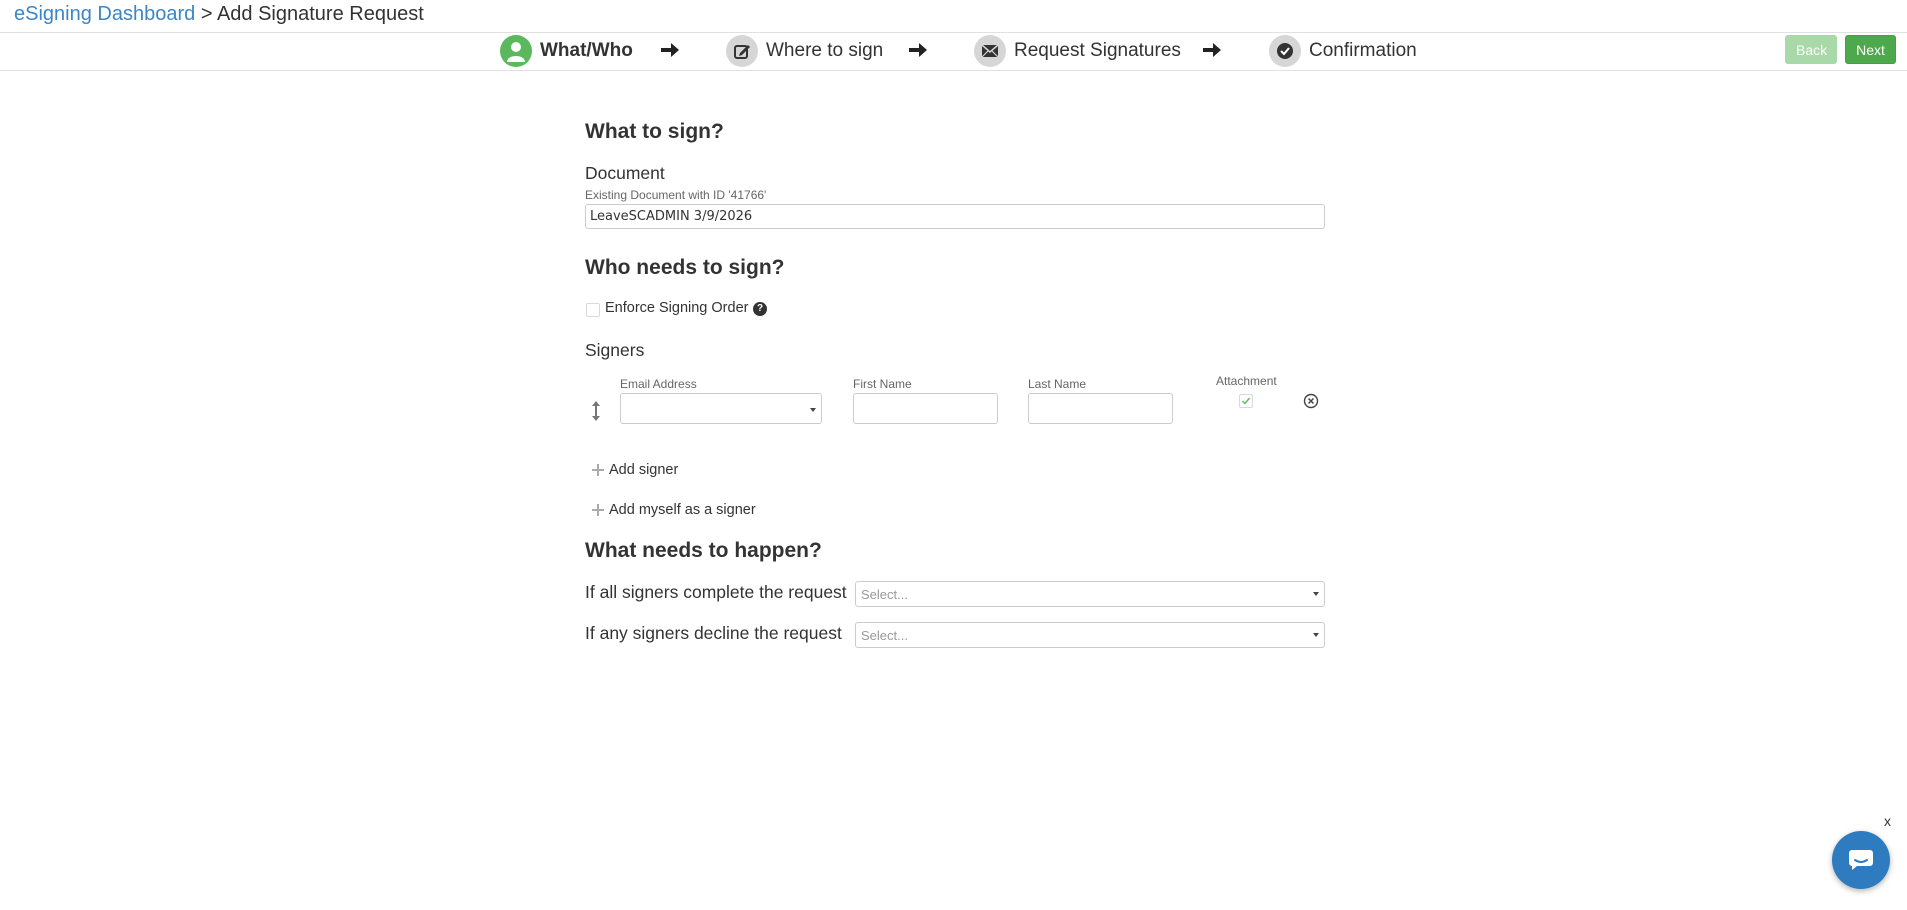  What do you see at coordinates (1097, 50) in the screenshot?
I see `step-label: Request Signatures` at bounding box center [1097, 50].